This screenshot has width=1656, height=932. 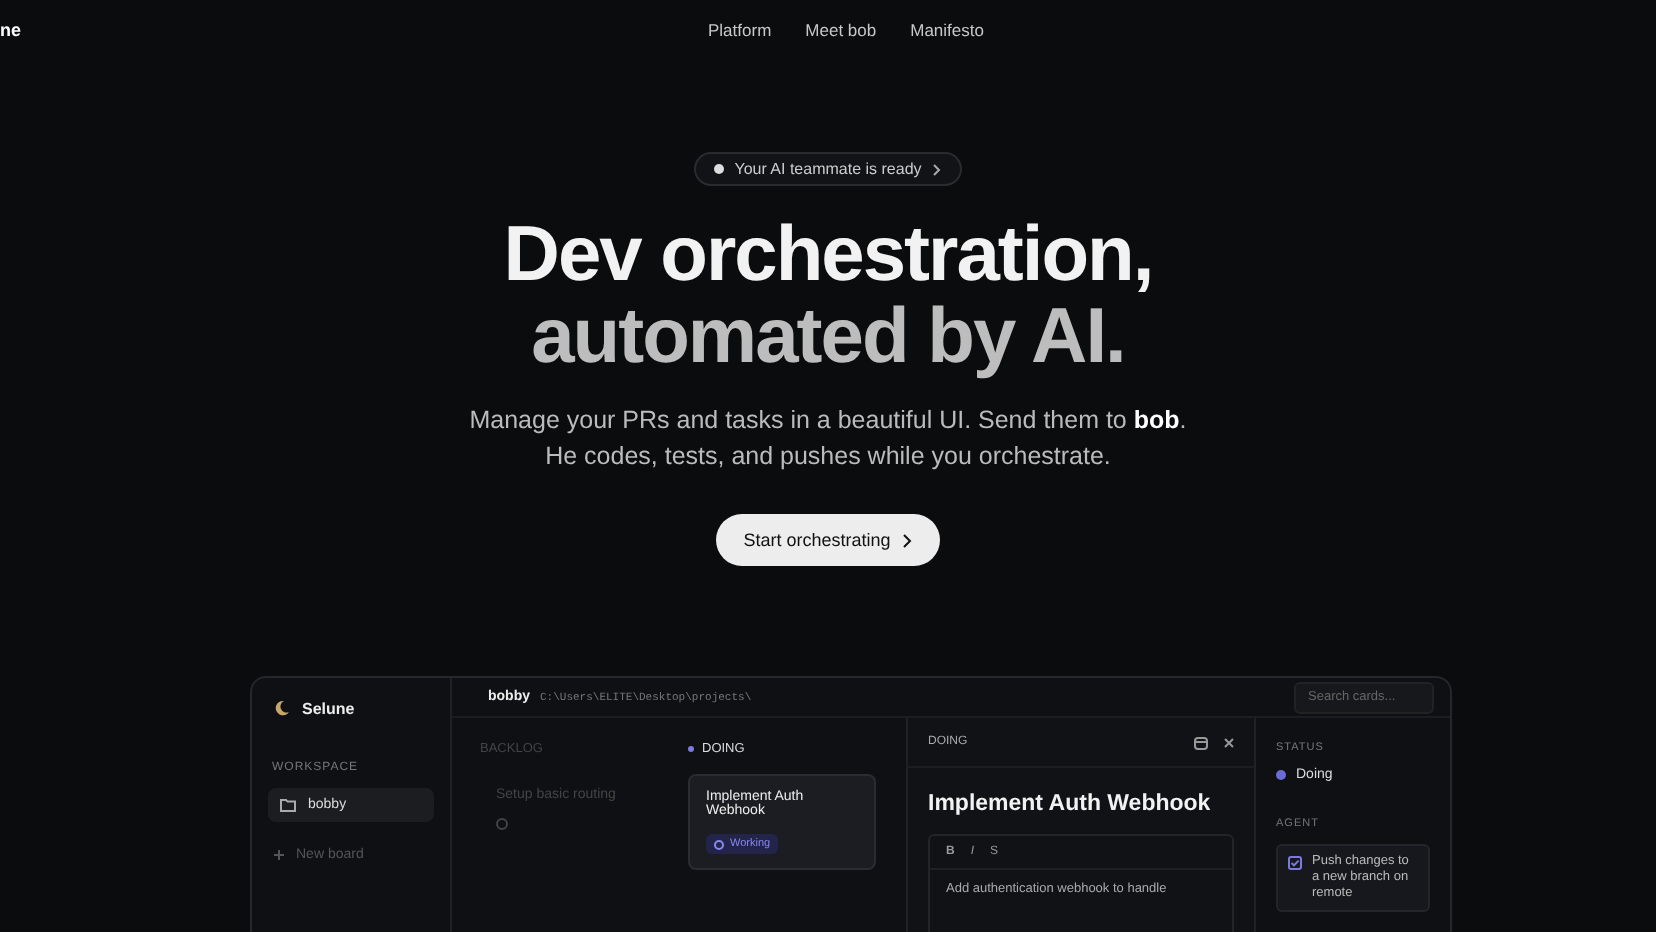 What do you see at coordinates (337, 30) in the screenshot?
I see `logo-text: ne` at bounding box center [337, 30].